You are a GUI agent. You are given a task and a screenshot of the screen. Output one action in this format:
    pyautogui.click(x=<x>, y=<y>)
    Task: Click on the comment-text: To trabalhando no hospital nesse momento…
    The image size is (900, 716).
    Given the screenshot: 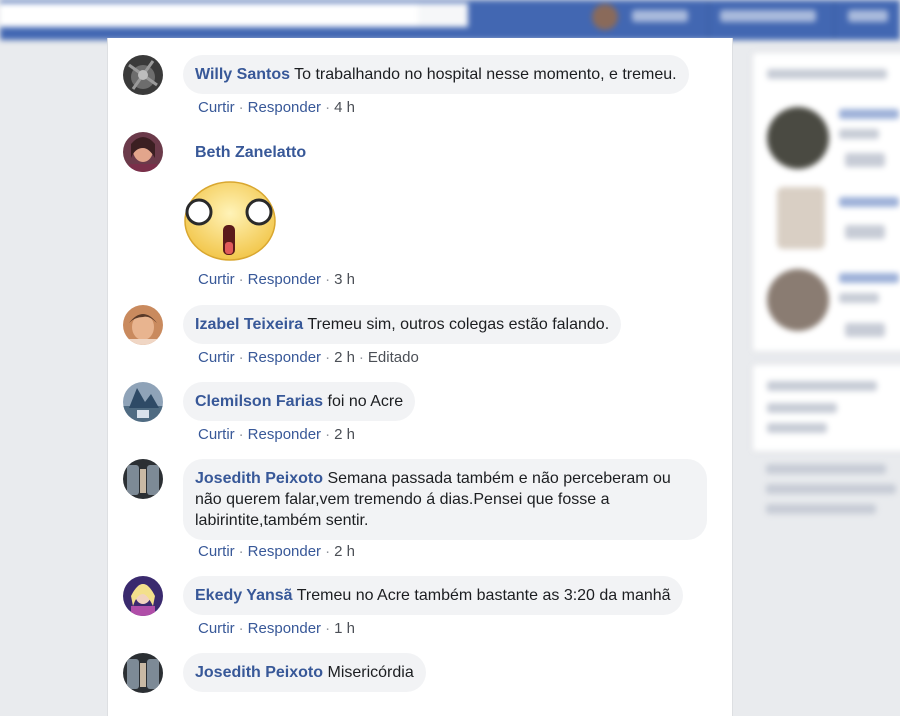 What is the action you would take?
    pyautogui.click(x=485, y=74)
    